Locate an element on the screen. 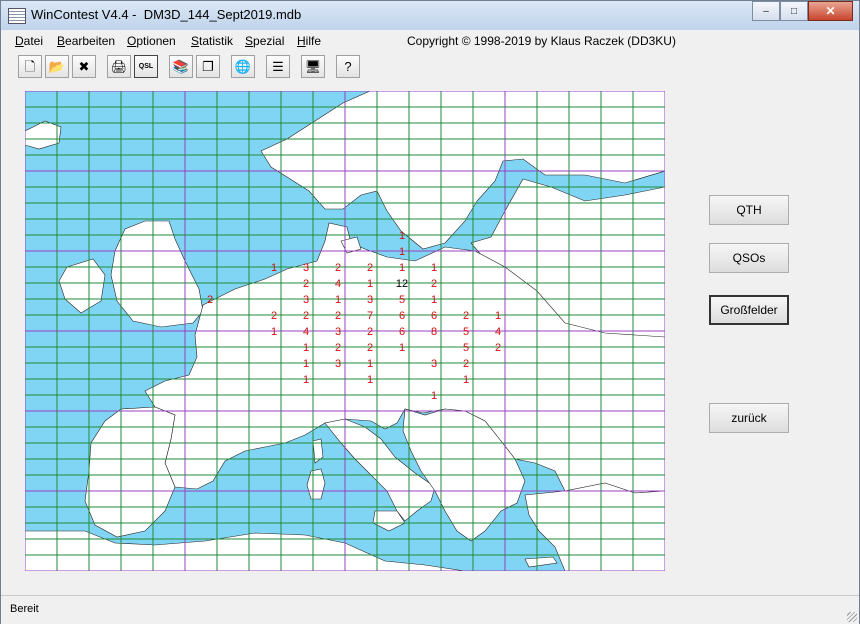 The width and height of the screenshot is (860, 624). books-button: 📚 is located at coordinates (181, 66).